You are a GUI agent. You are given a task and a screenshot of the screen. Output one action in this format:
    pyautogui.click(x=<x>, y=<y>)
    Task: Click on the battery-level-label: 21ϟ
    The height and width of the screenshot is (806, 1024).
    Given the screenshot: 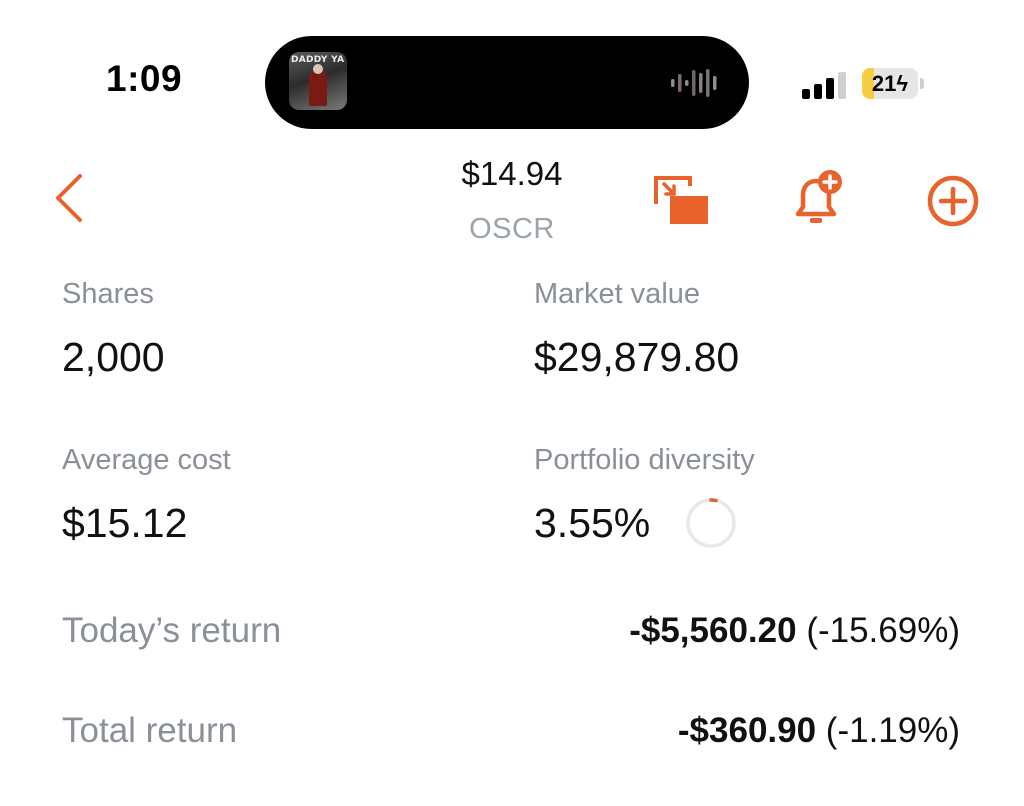 What is the action you would take?
    pyautogui.click(x=890, y=84)
    